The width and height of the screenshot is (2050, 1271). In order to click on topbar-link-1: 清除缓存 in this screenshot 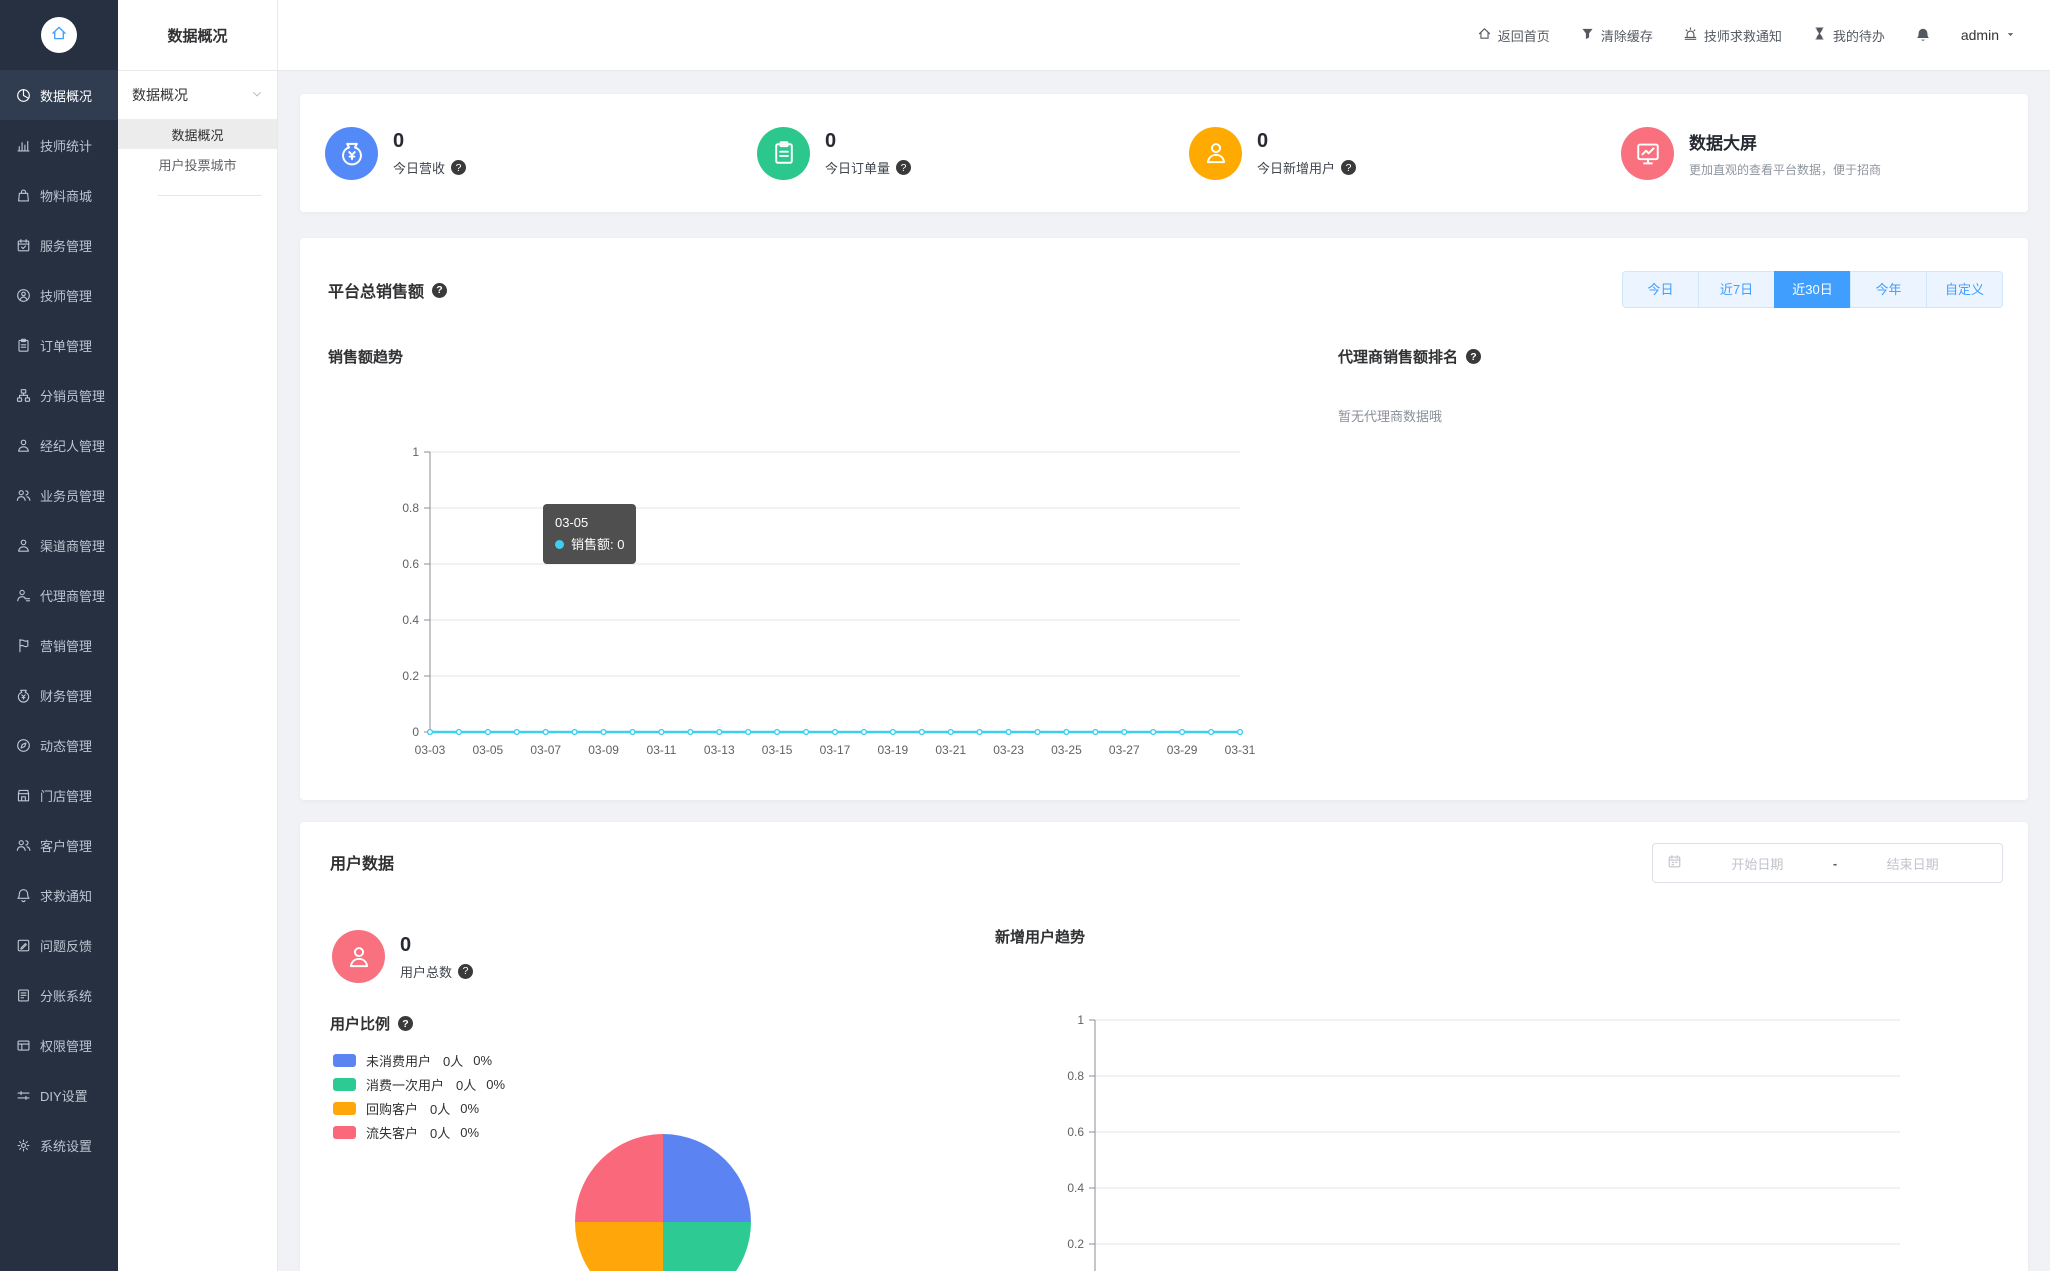, I will do `click(1616, 35)`.